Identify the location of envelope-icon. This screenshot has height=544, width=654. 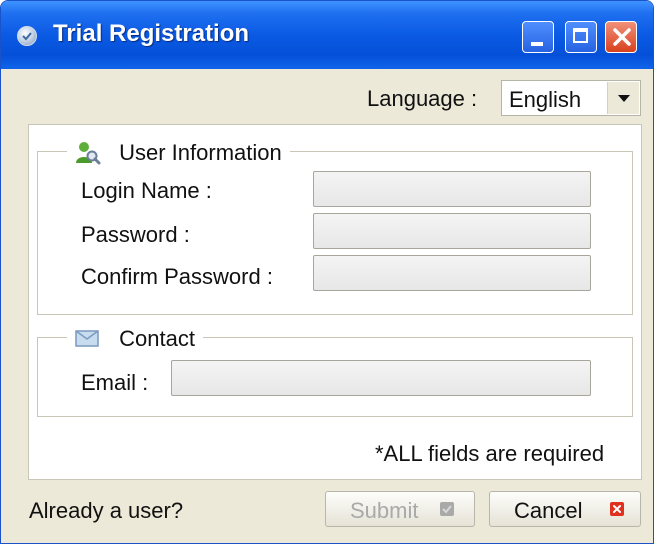
(87, 338).